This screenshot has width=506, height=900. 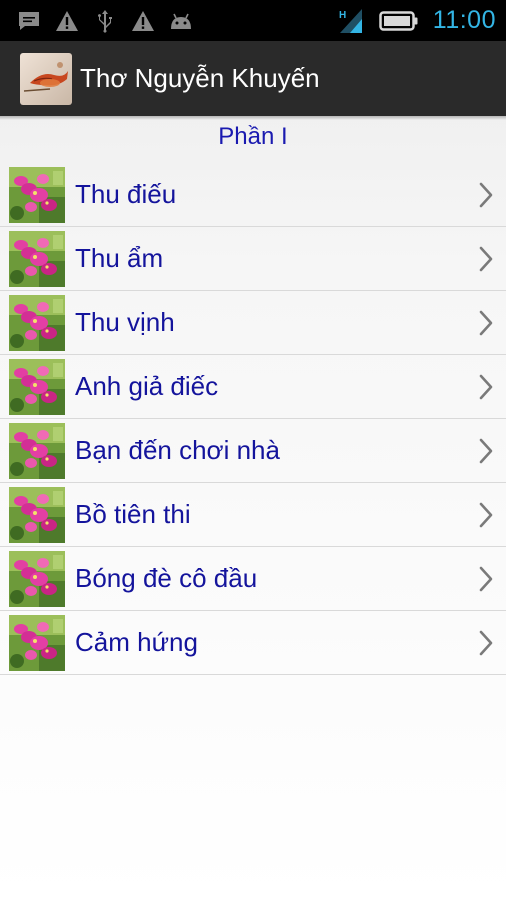 What do you see at coordinates (253, 259) in the screenshot?
I see `list-item-2: Thu ẩm` at bounding box center [253, 259].